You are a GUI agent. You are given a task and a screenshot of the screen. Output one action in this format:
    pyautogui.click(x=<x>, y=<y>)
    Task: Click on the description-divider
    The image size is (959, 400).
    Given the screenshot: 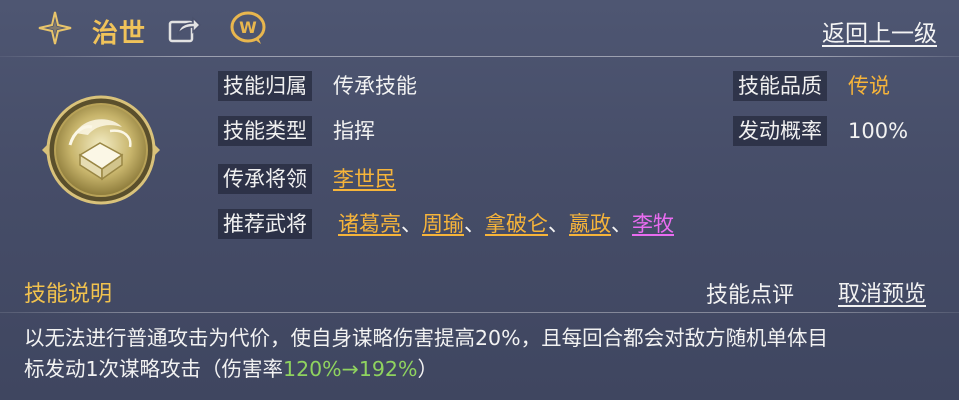 What is the action you would take?
    pyautogui.click(x=479, y=312)
    